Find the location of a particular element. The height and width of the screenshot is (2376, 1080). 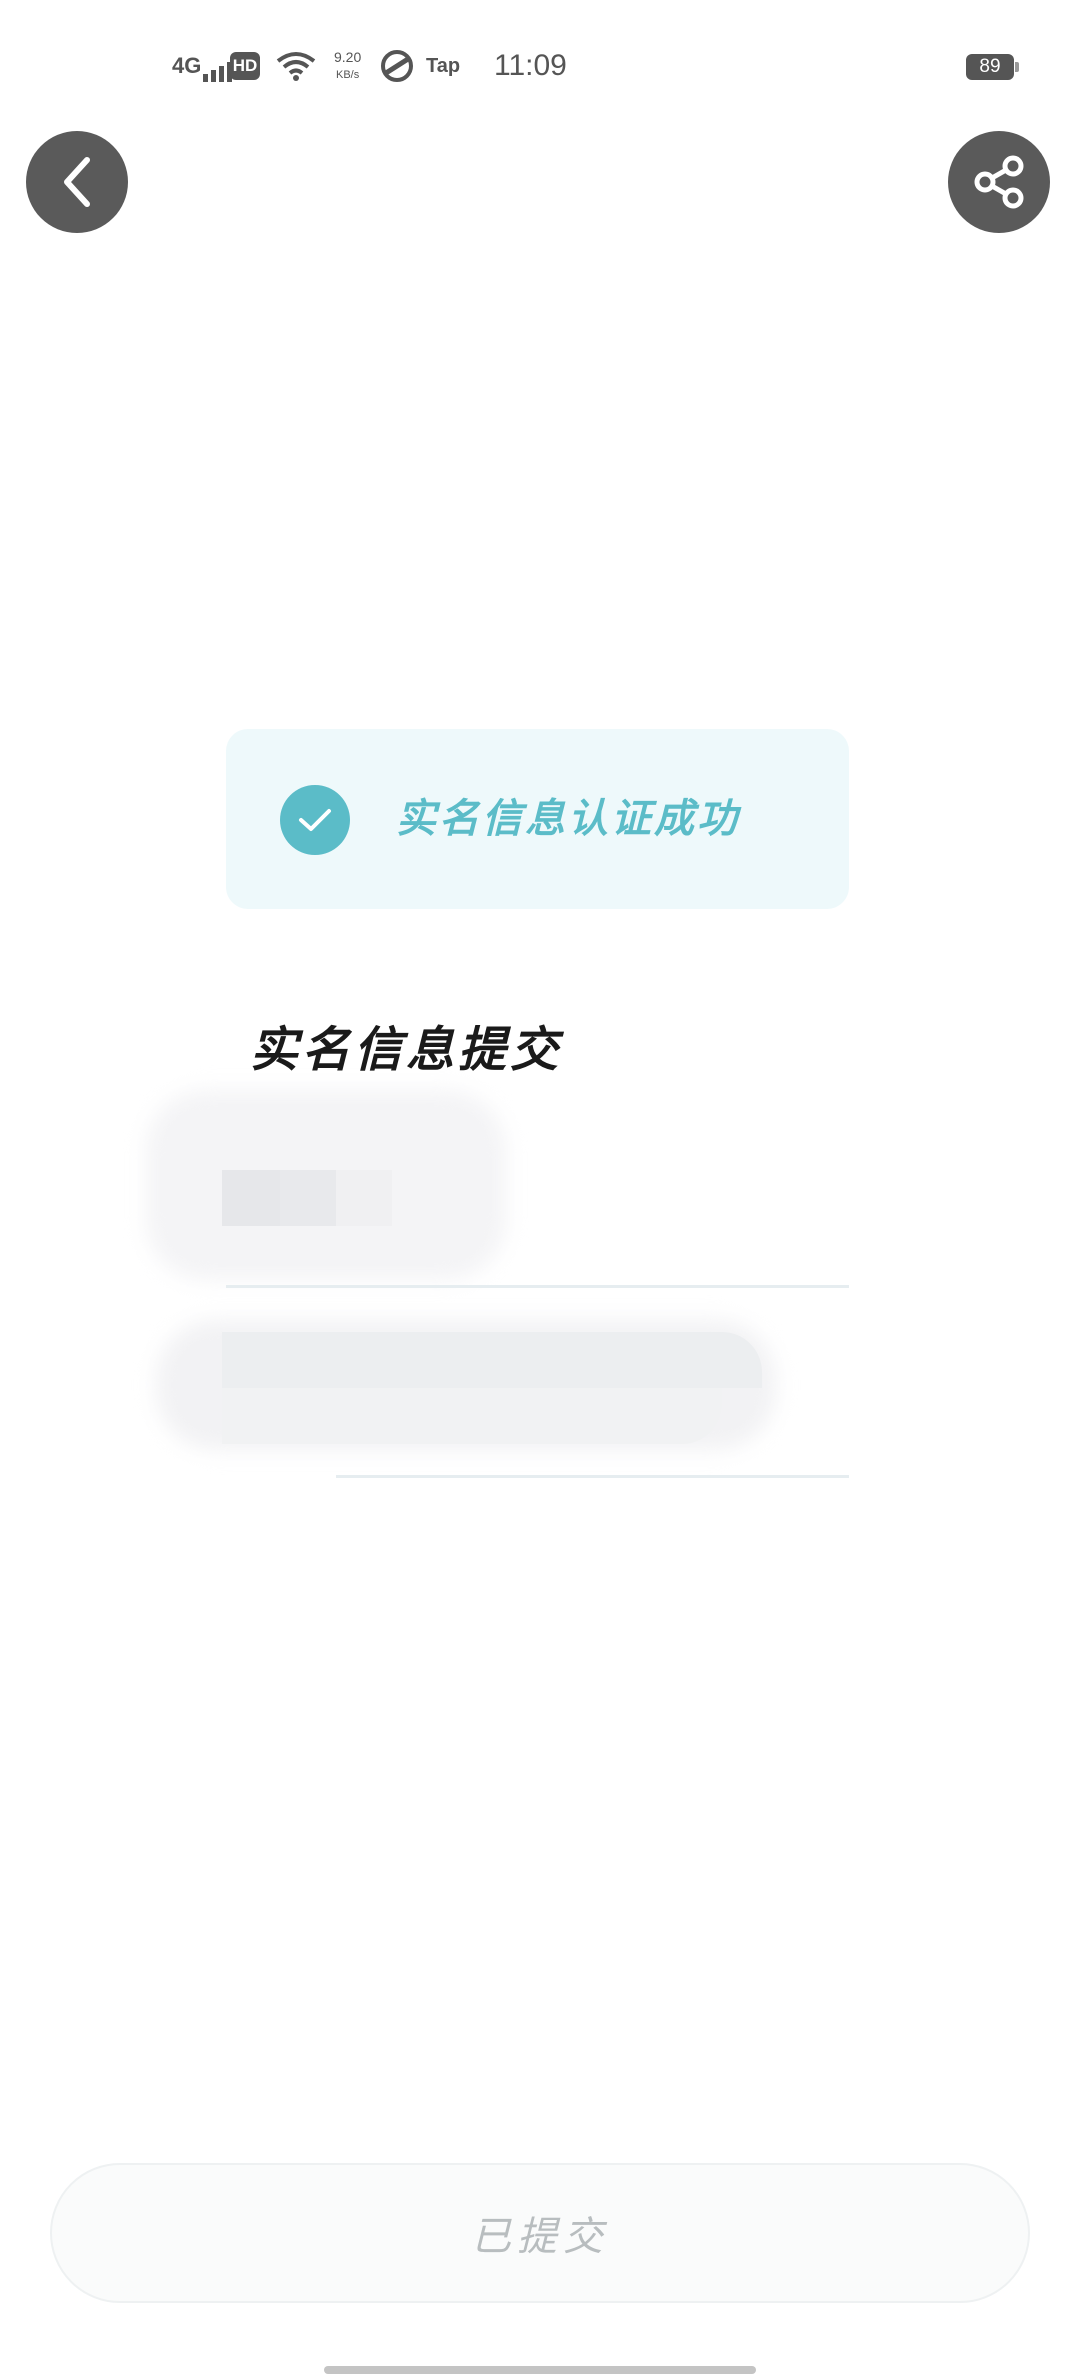

share-icon is located at coordinates (999, 182).